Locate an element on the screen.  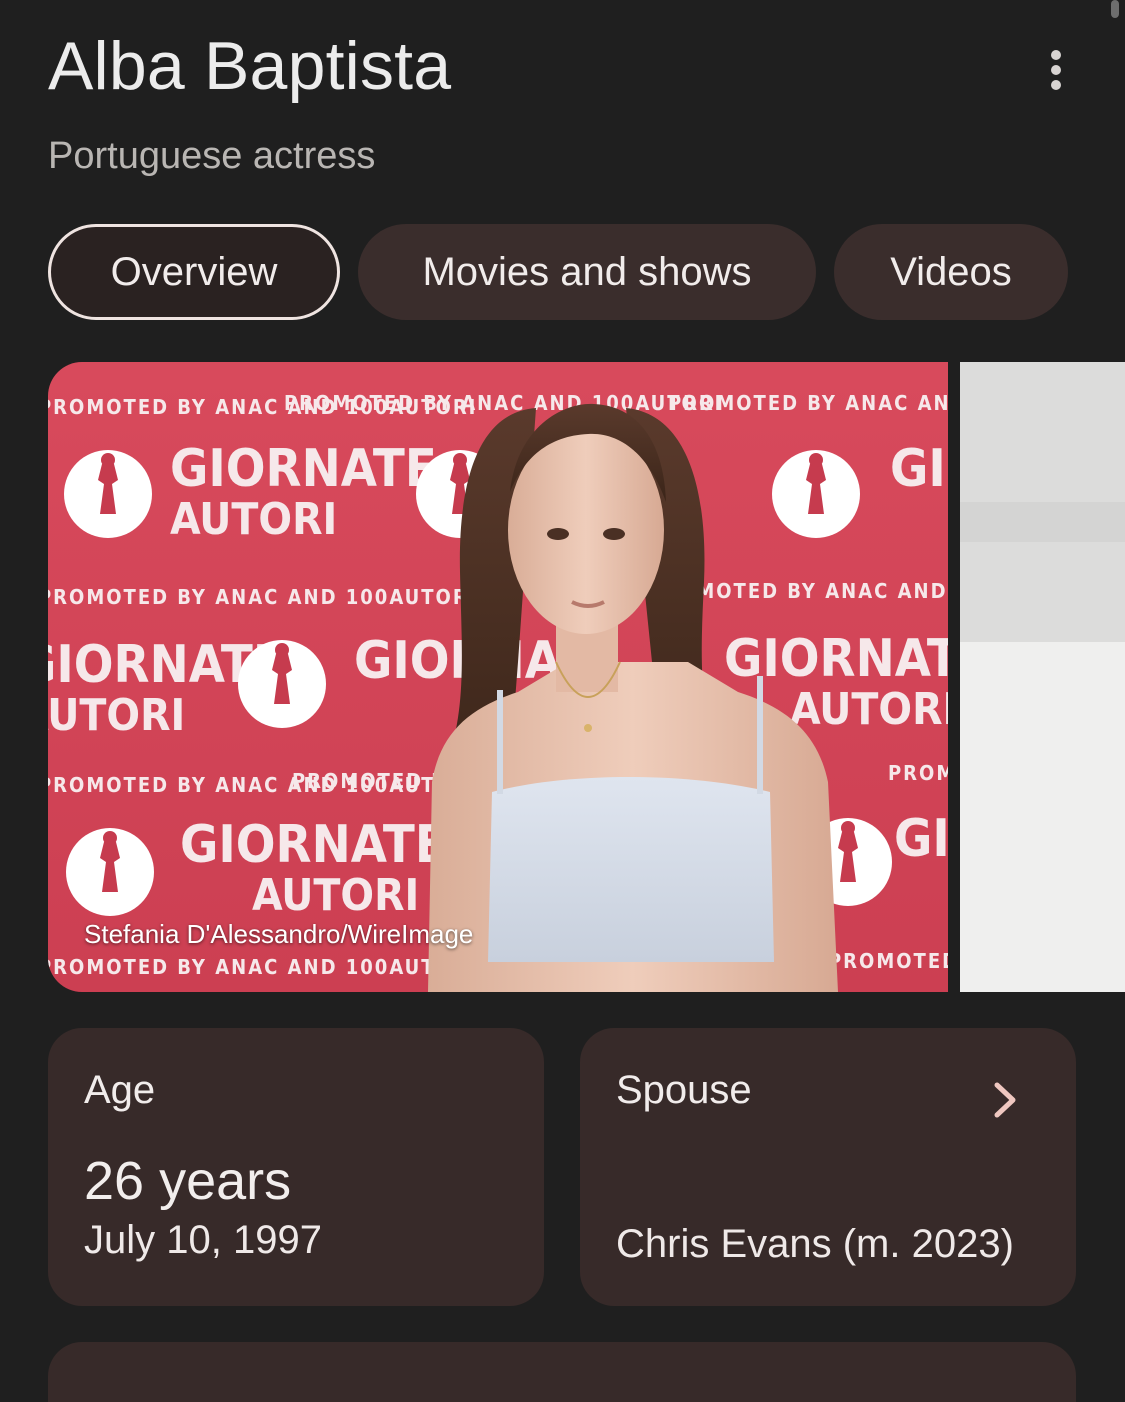
scrollbar is located at coordinates (1115, 9).